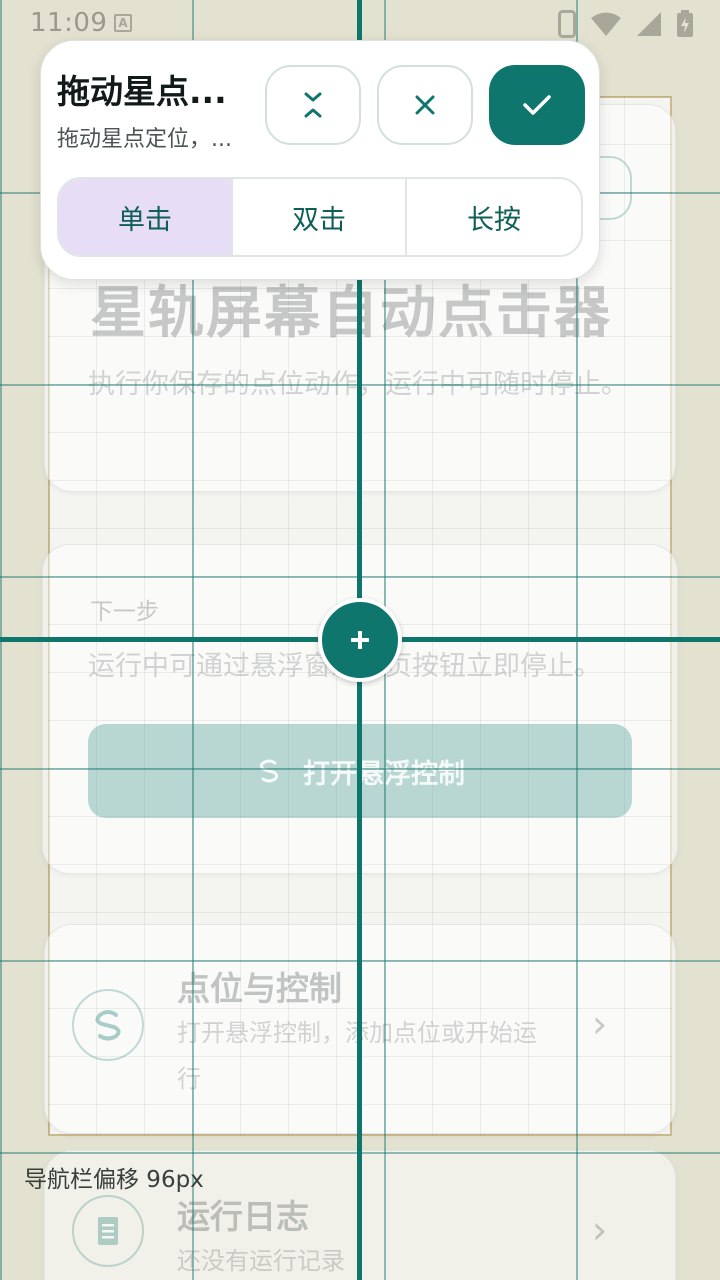 The image size is (720, 1280). I want to click on wifi-icon, so click(606, 24).